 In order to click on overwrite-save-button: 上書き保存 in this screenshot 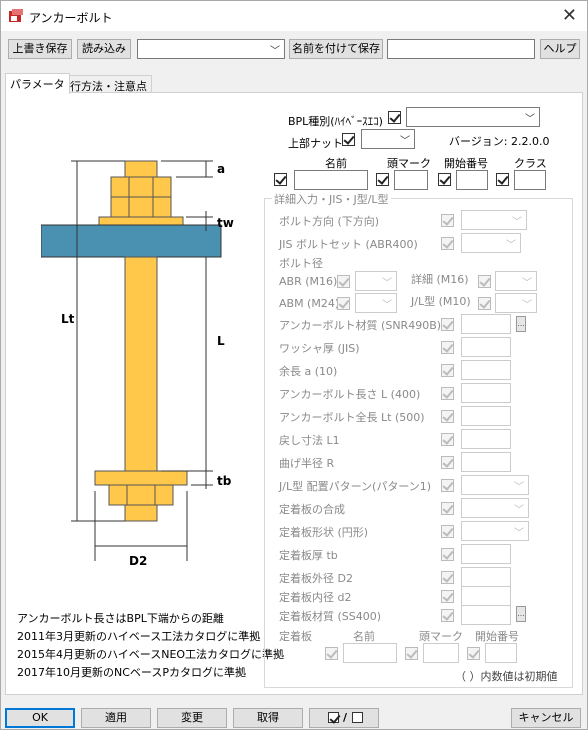, I will do `click(40, 49)`.